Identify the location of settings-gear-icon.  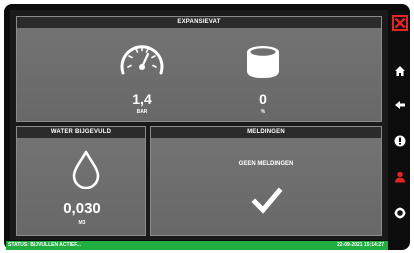
(400, 213).